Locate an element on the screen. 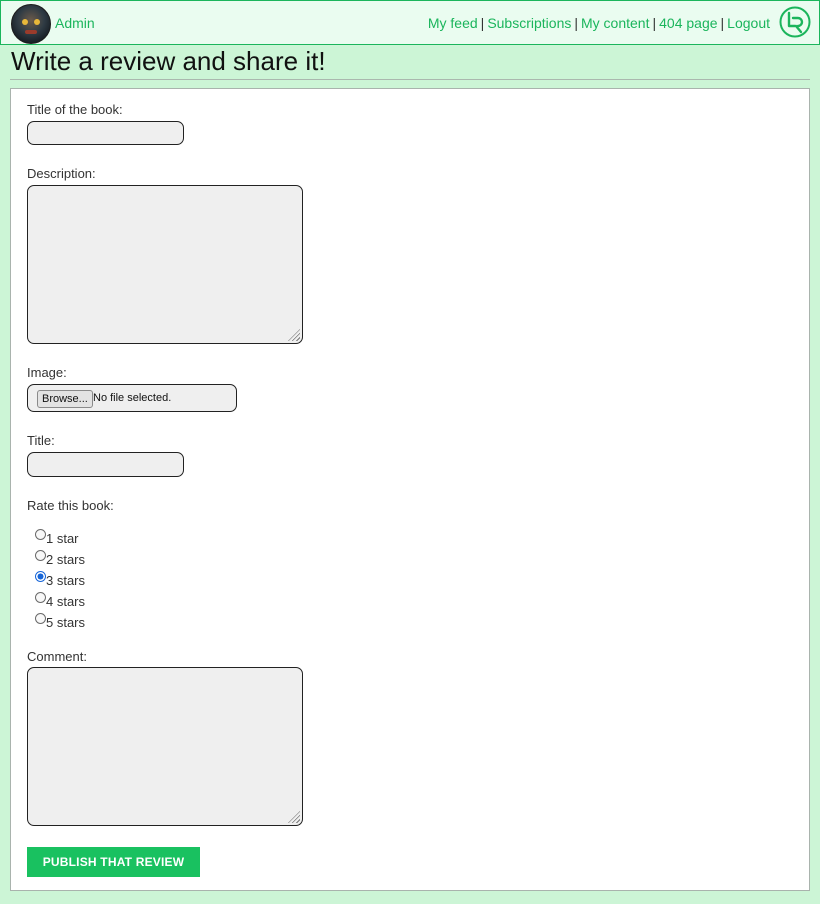  rating-label: Rate this book: is located at coordinates (70, 505).